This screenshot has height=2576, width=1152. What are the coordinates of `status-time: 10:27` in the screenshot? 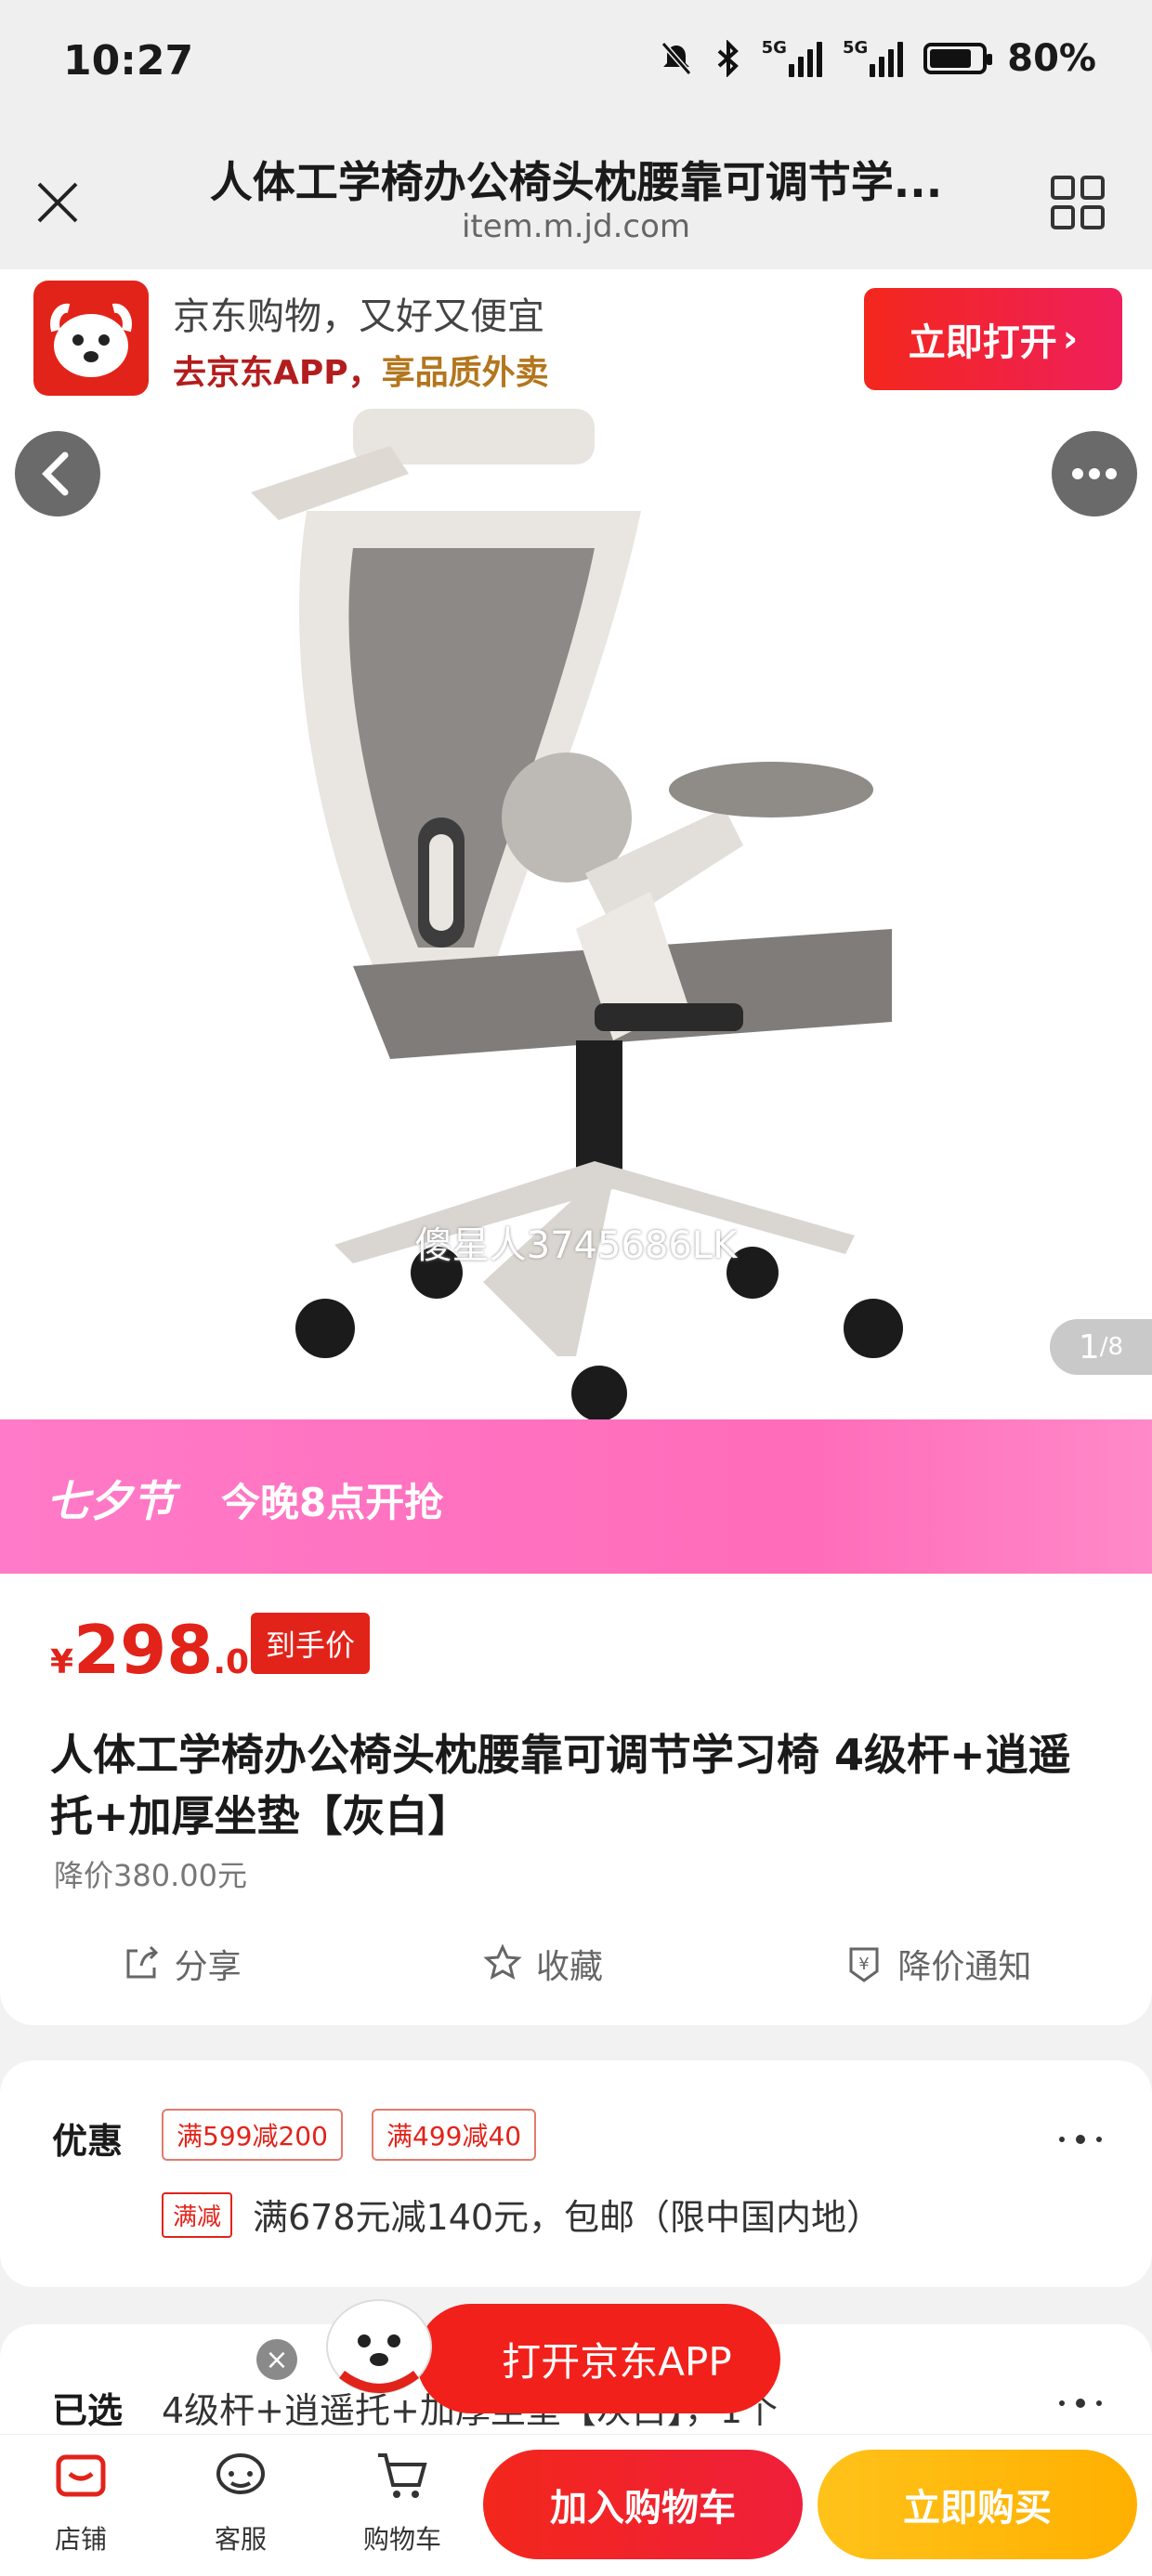 It's located at (128, 61).